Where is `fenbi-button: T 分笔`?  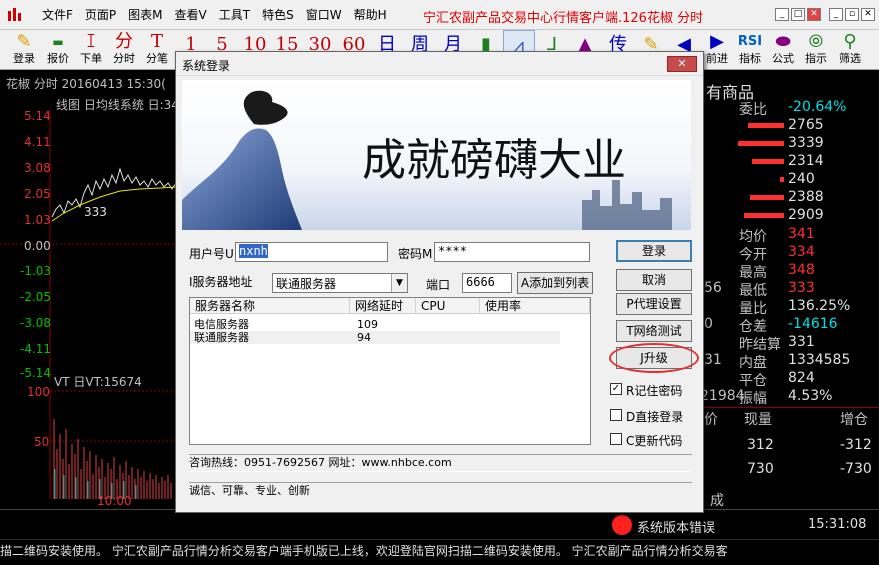 fenbi-button: T 分笔 is located at coordinates (157, 50).